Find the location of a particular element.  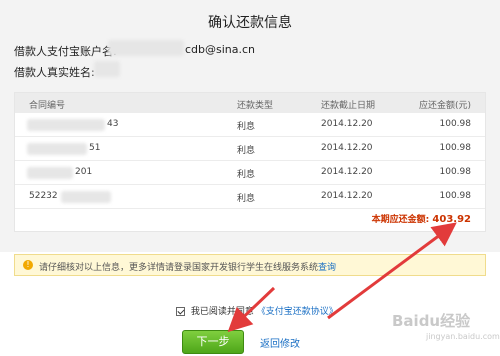

notice-text-wrap: 请仔细核对以上信息，更多详情请登录国家开发银行学生在线服务系统查询 is located at coordinates (187, 266).